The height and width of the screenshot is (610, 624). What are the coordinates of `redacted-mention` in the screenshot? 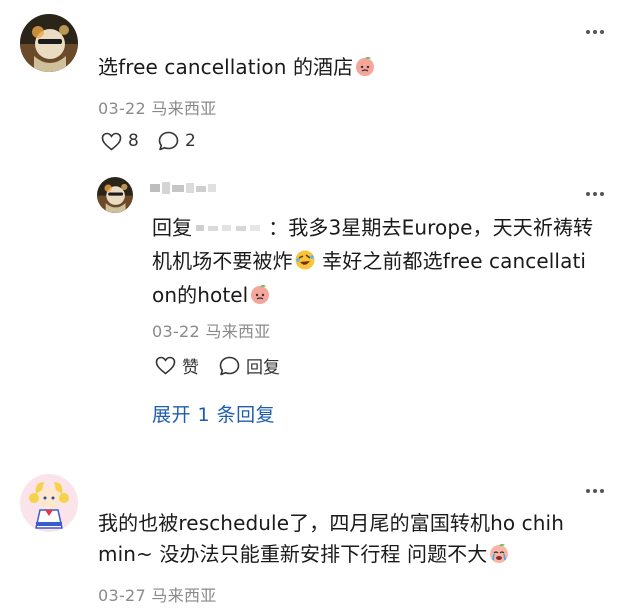 It's located at (230, 227).